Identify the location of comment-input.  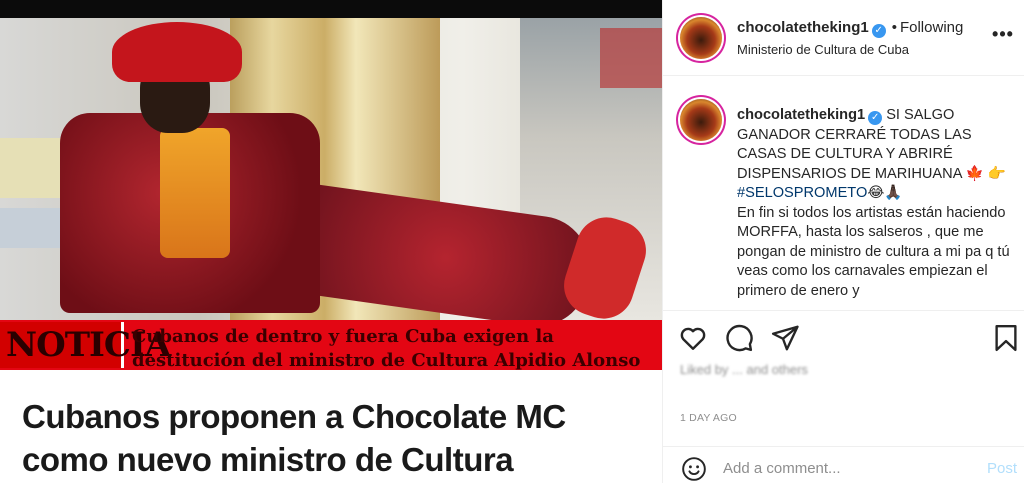
(848, 468).